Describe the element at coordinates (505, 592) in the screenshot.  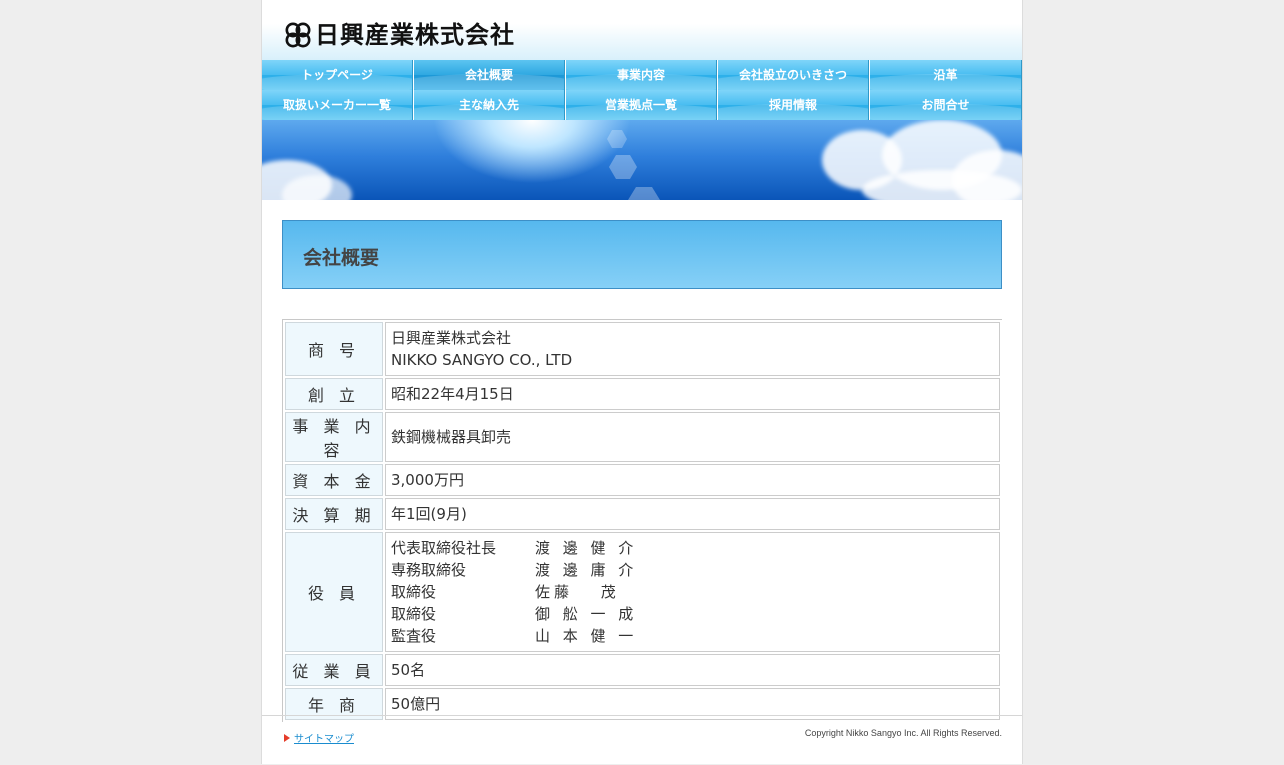
I see `officer-row: 取締役 佐藤 茂` at that location.